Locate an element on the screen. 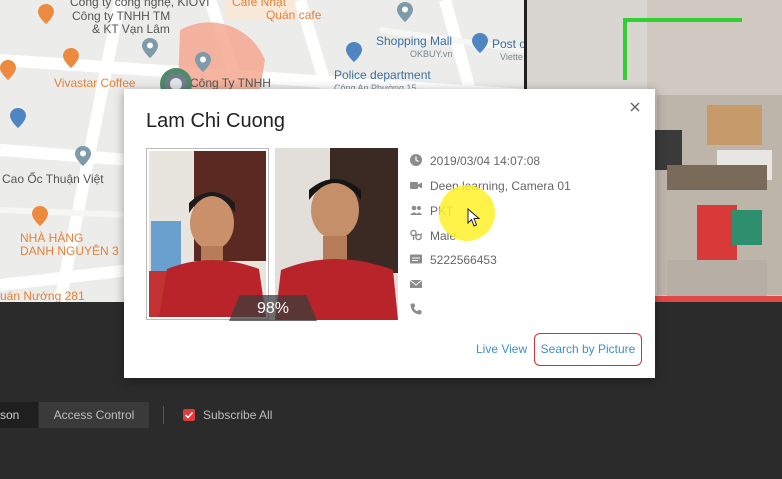 The height and width of the screenshot is (479, 782). shop-pin-icon is located at coordinates (18, 118).